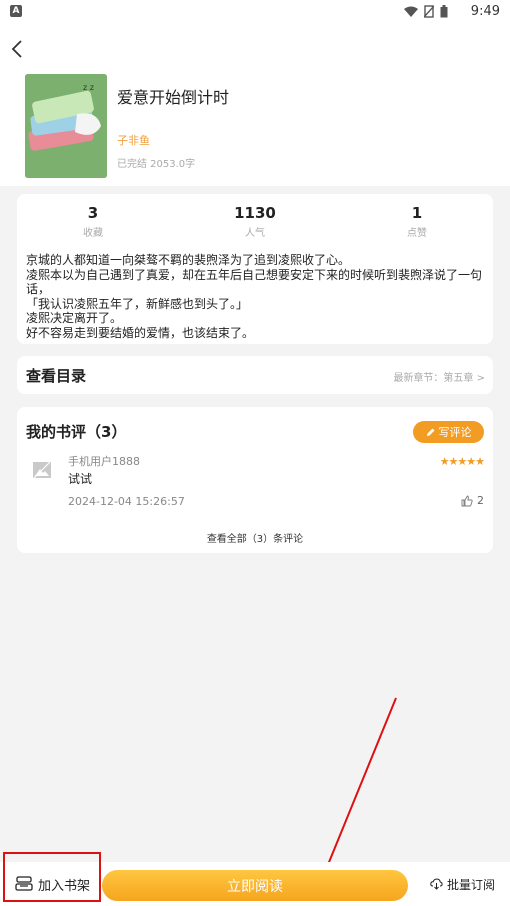 The image size is (510, 906). Describe the element at coordinates (462, 461) in the screenshot. I see `review-stars: ★★★★★` at that location.